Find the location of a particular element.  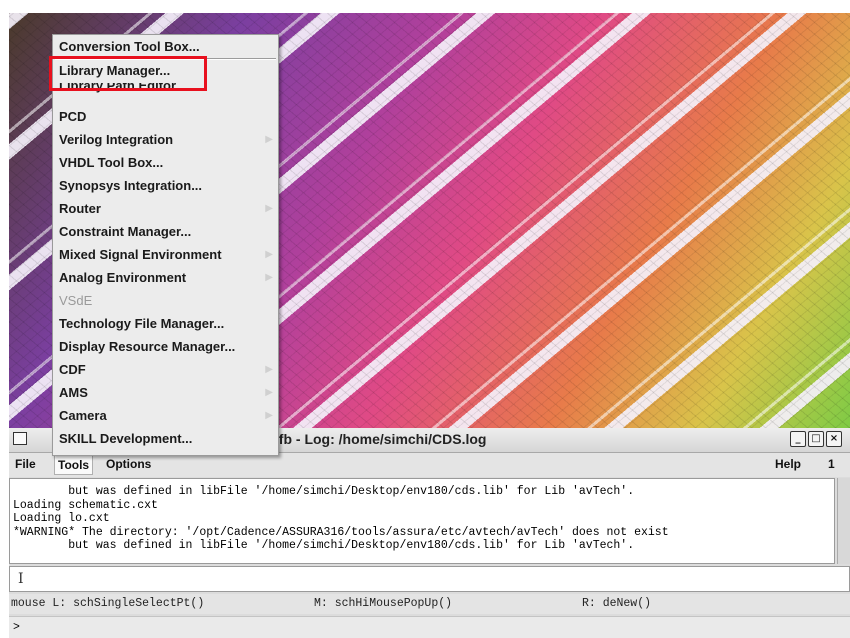

menu-item-label: Mixed Signal Environment is located at coordinates (140, 254).